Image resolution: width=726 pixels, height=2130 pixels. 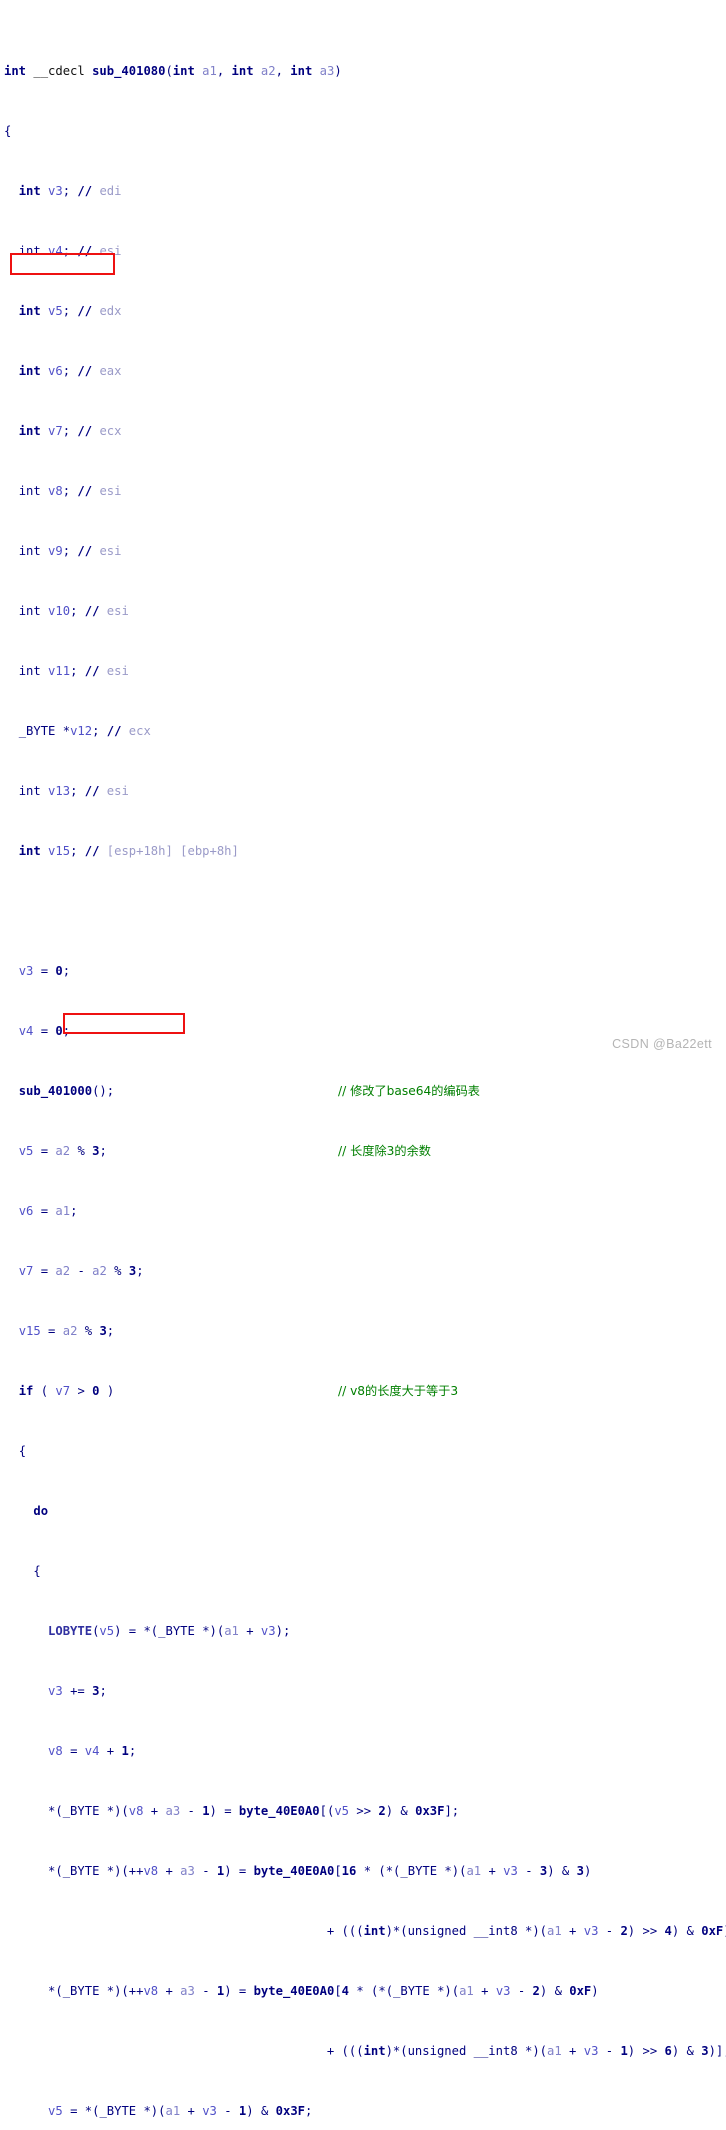 What do you see at coordinates (363, 1691) in the screenshot?
I see `code-line: v3 += 3;` at bounding box center [363, 1691].